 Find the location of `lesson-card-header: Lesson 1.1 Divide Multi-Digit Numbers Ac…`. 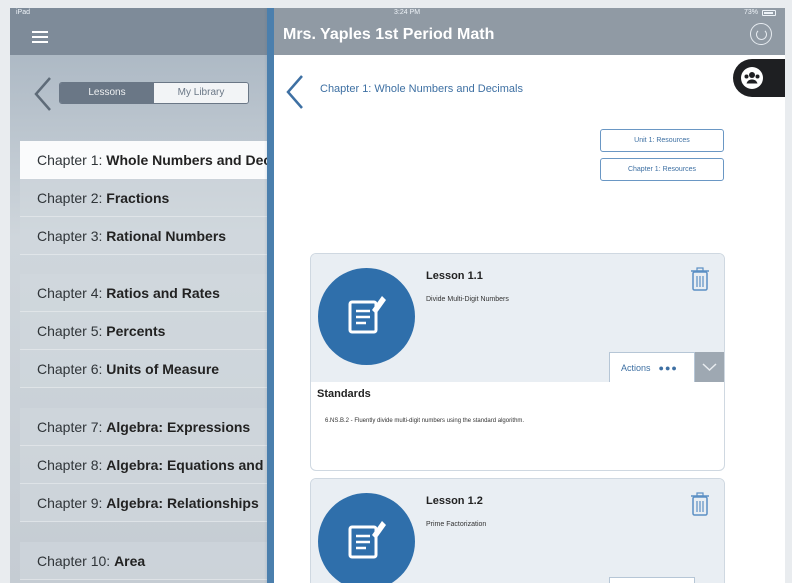

lesson-card-header: Lesson 1.1 Divide Multi-Digit Numbers Ac… is located at coordinates (517, 318).